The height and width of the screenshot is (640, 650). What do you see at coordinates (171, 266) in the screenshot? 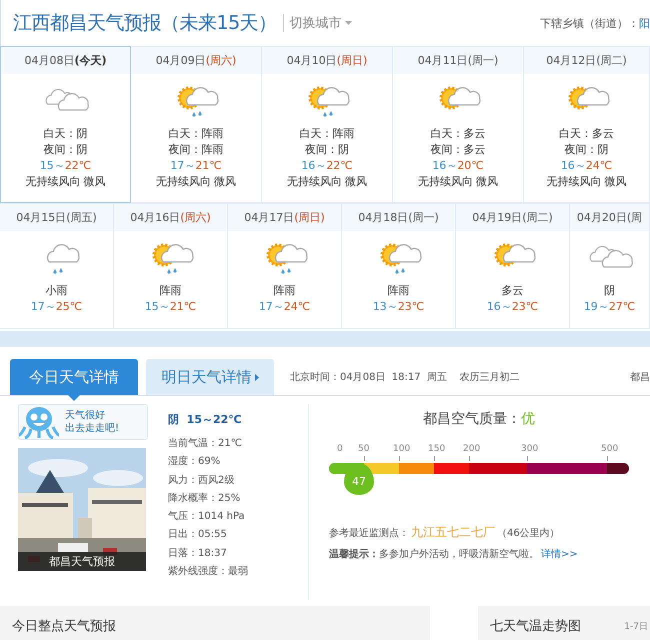
I see `forecast-card: 04月16日(周六) 阵雨 15～21℃` at bounding box center [171, 266].